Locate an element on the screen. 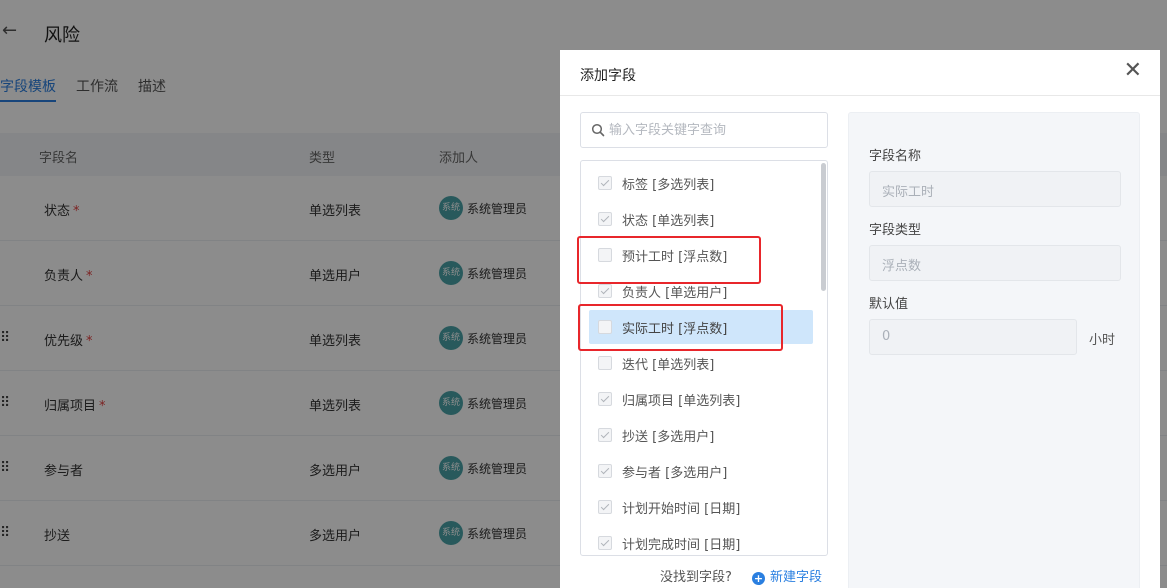 This screenshot has width=1167, height=588. new-field-button: + 新建字段 is located at coordinates (787, 575).